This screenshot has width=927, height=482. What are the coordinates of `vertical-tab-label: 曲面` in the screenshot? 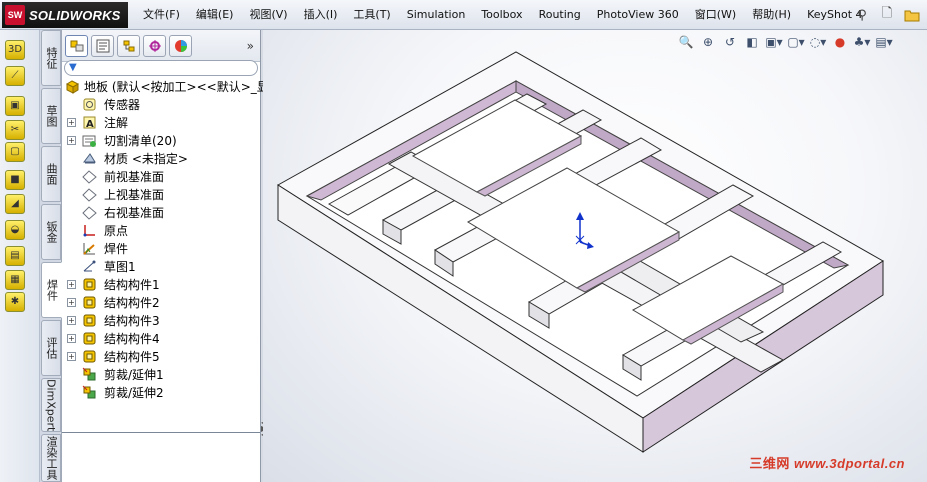 It's located at (51, 174).